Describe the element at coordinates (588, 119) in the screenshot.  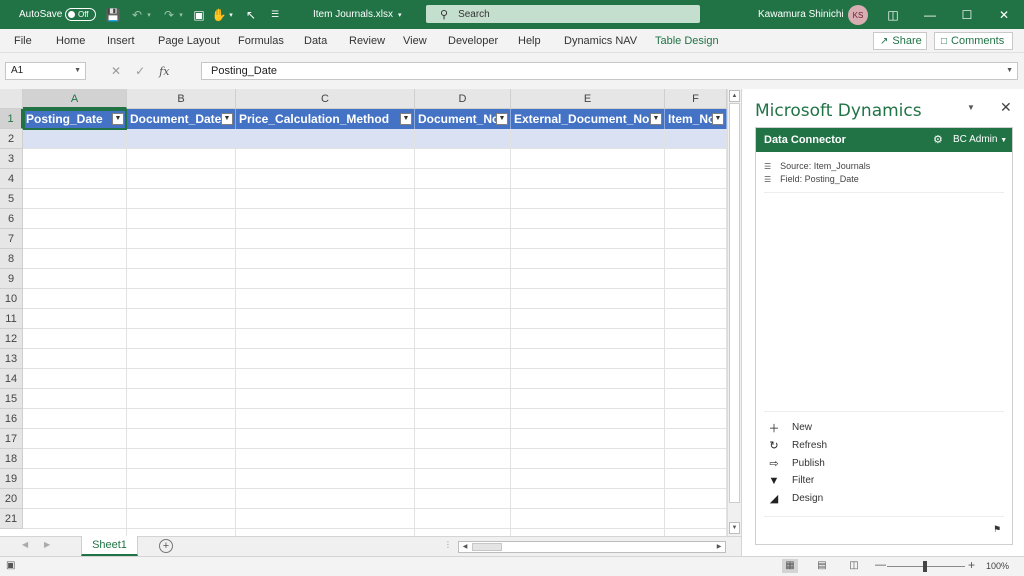
I see `table-header-cell: External_Document_No ▼` at that location.